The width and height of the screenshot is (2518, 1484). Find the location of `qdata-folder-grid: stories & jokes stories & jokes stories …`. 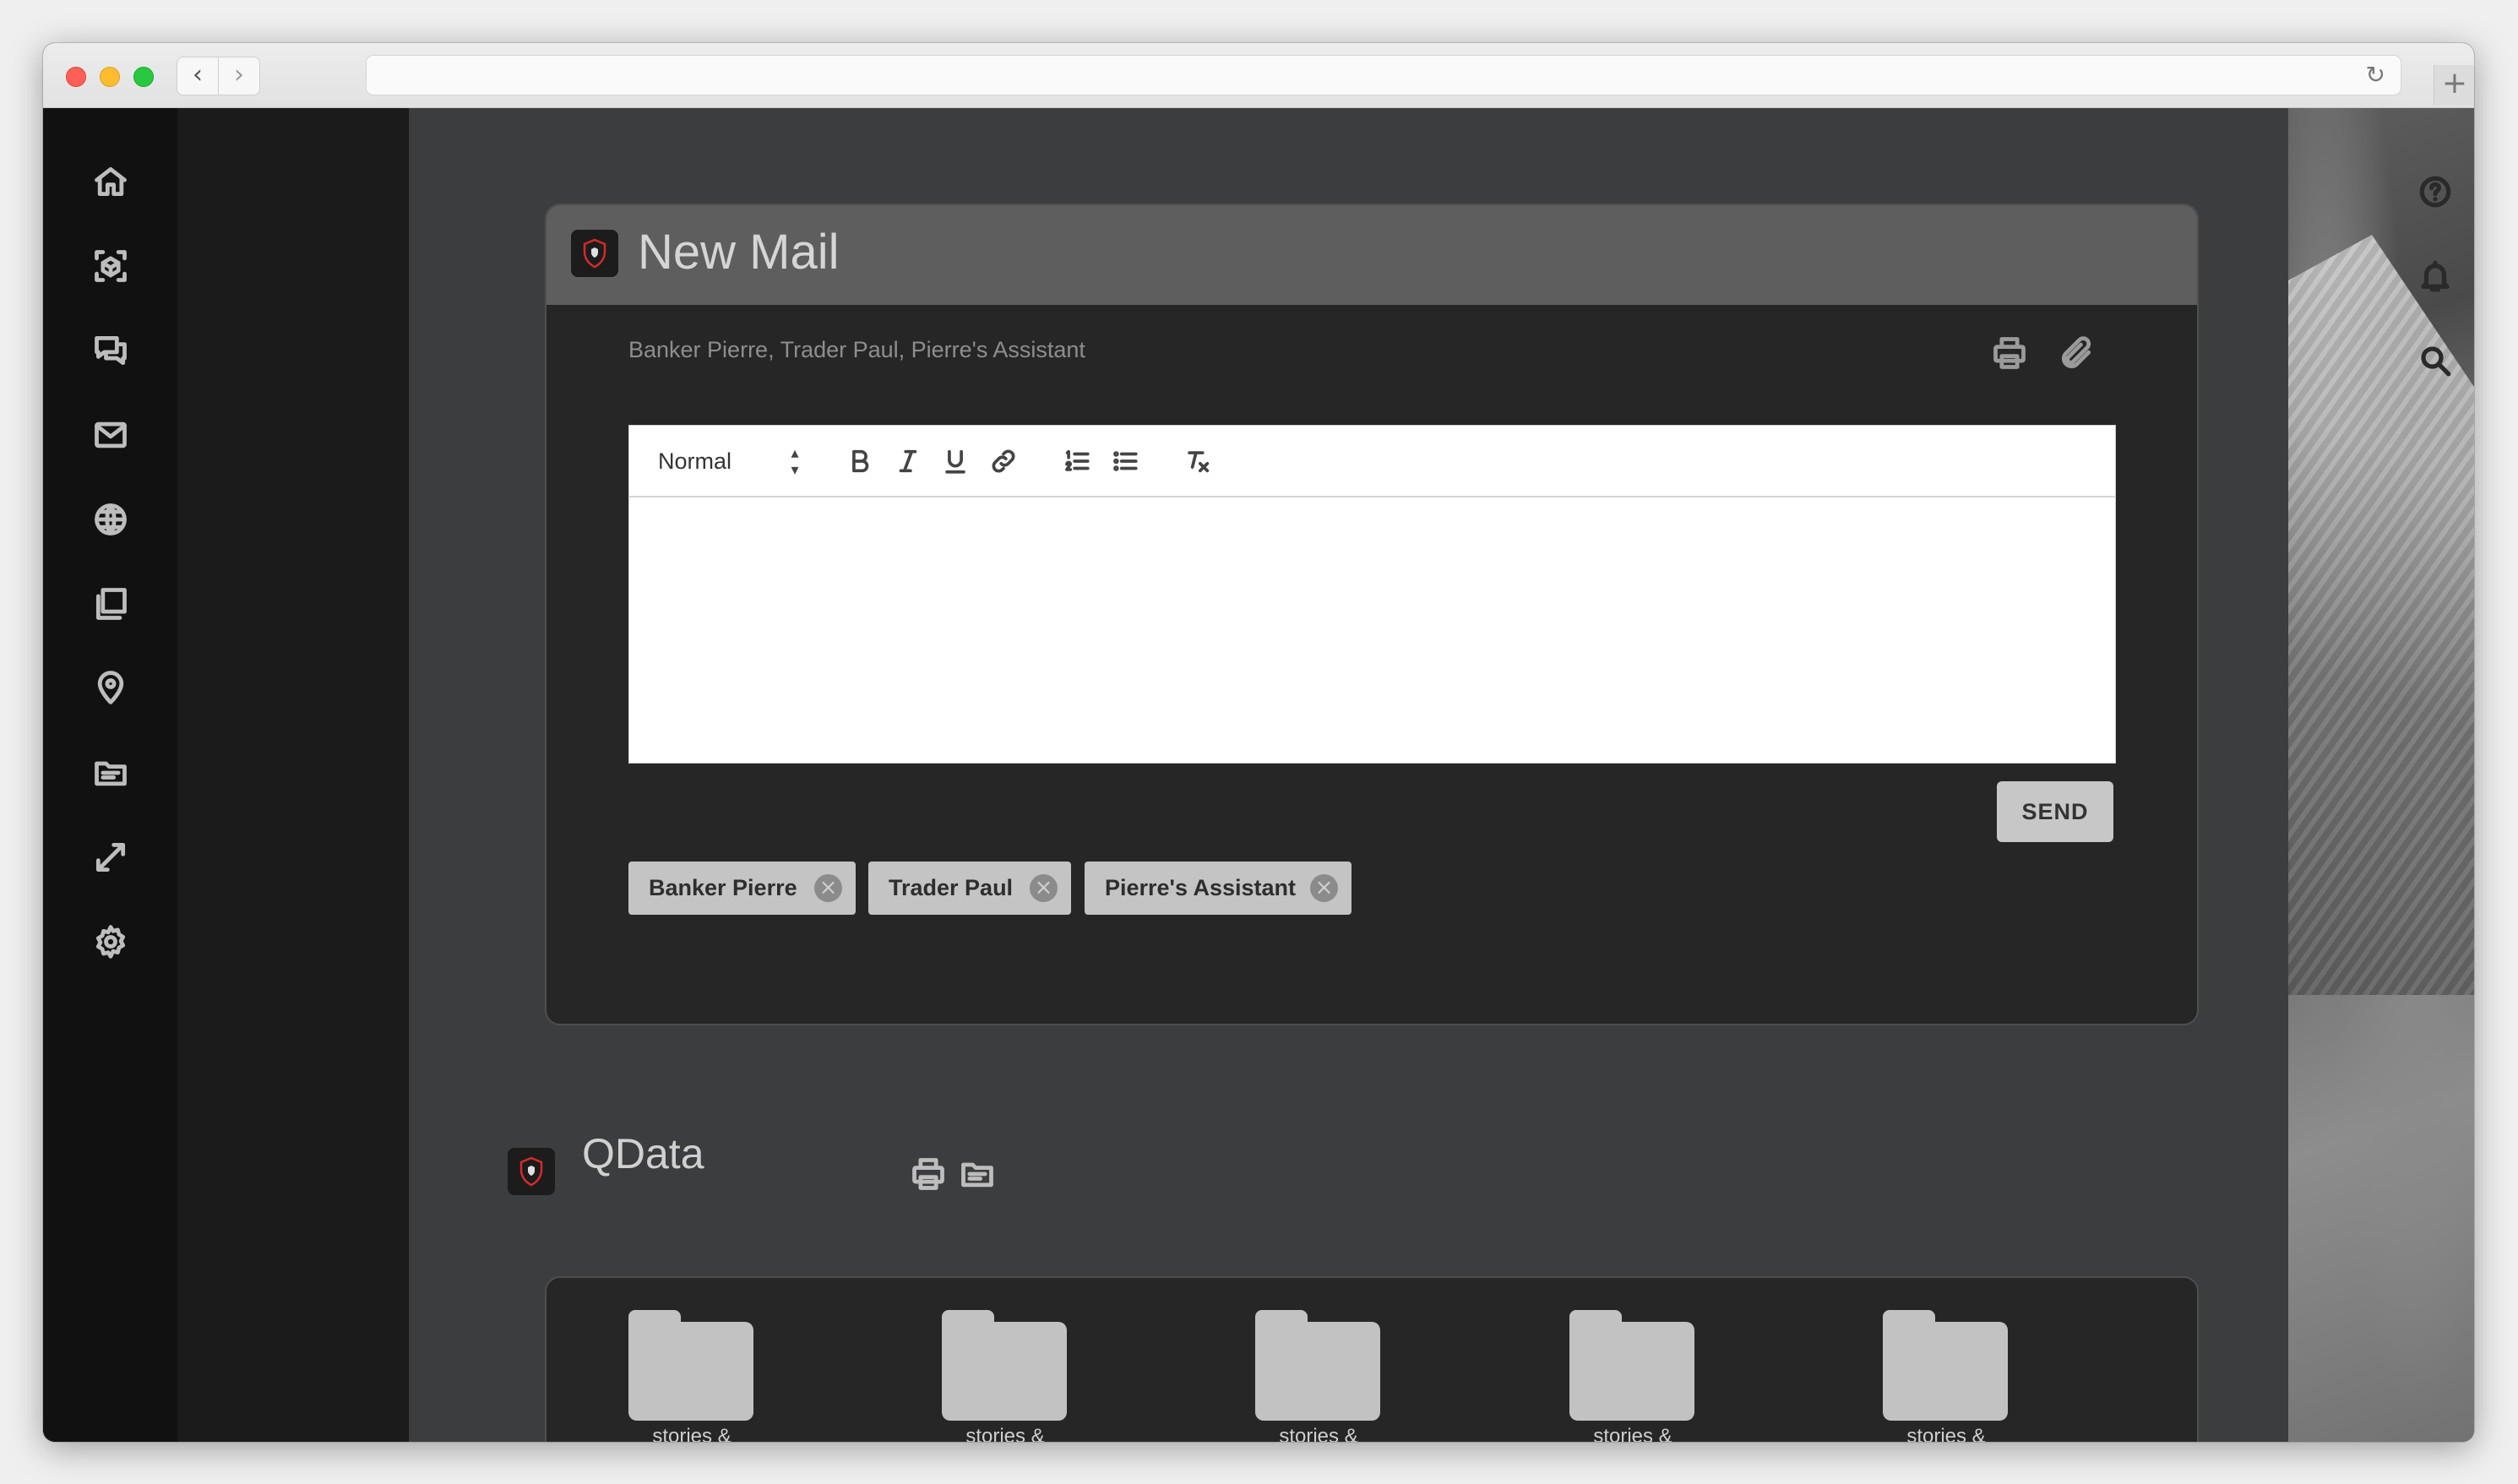

qdata-folder-grid: stories & jokes stories & jokes stories … is located at coordinates (1372, 1359).